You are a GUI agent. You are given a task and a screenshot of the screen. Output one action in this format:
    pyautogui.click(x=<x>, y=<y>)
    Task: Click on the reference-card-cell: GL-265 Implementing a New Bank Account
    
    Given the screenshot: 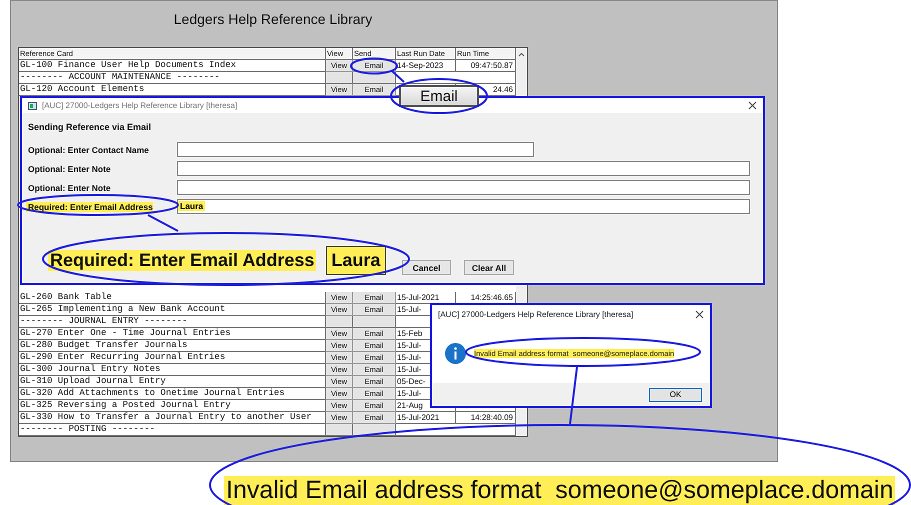 What is the action you would take?
    pyautogui.click(x=172, y=310)
    